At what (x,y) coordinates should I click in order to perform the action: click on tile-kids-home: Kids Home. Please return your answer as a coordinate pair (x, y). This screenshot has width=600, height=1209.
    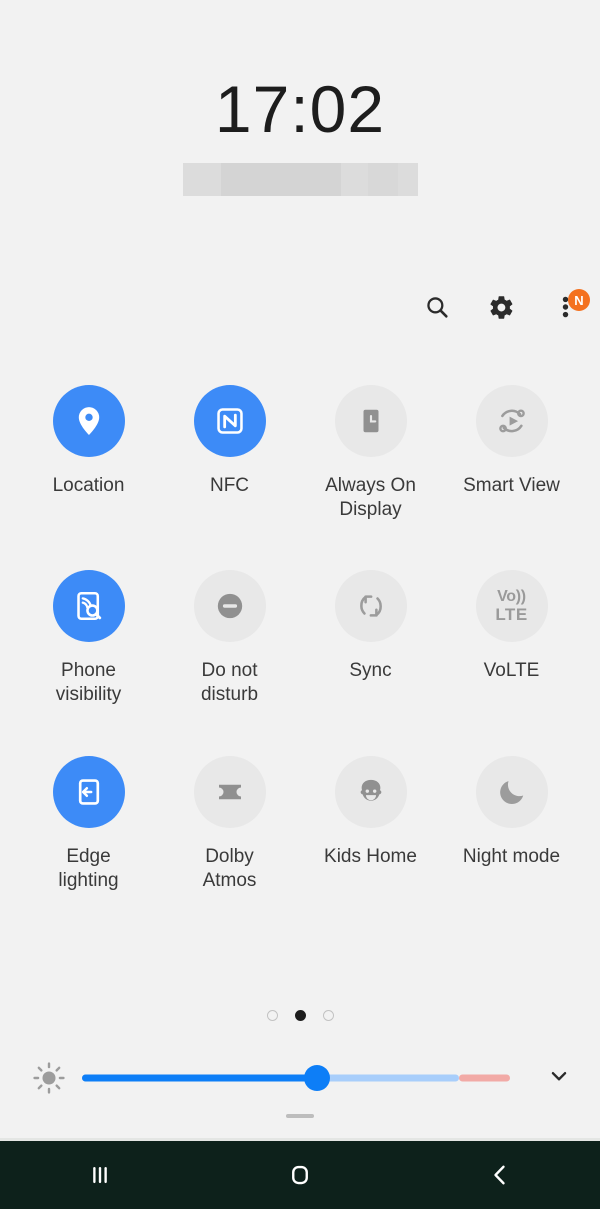
    Looking at the image, I should click on (370, 824).